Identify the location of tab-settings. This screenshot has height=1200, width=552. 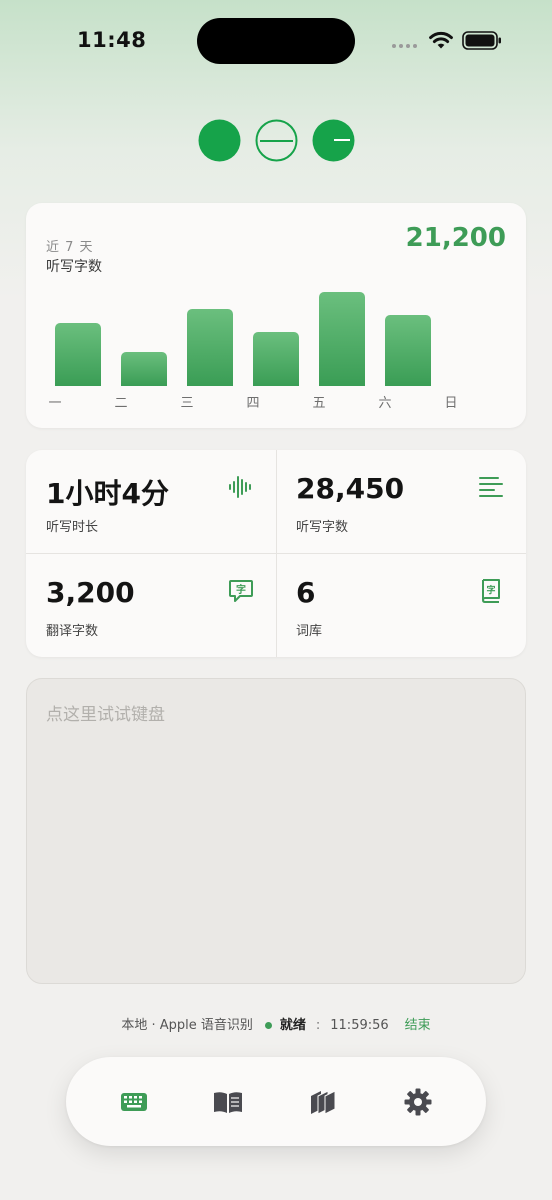
(418, 1102).